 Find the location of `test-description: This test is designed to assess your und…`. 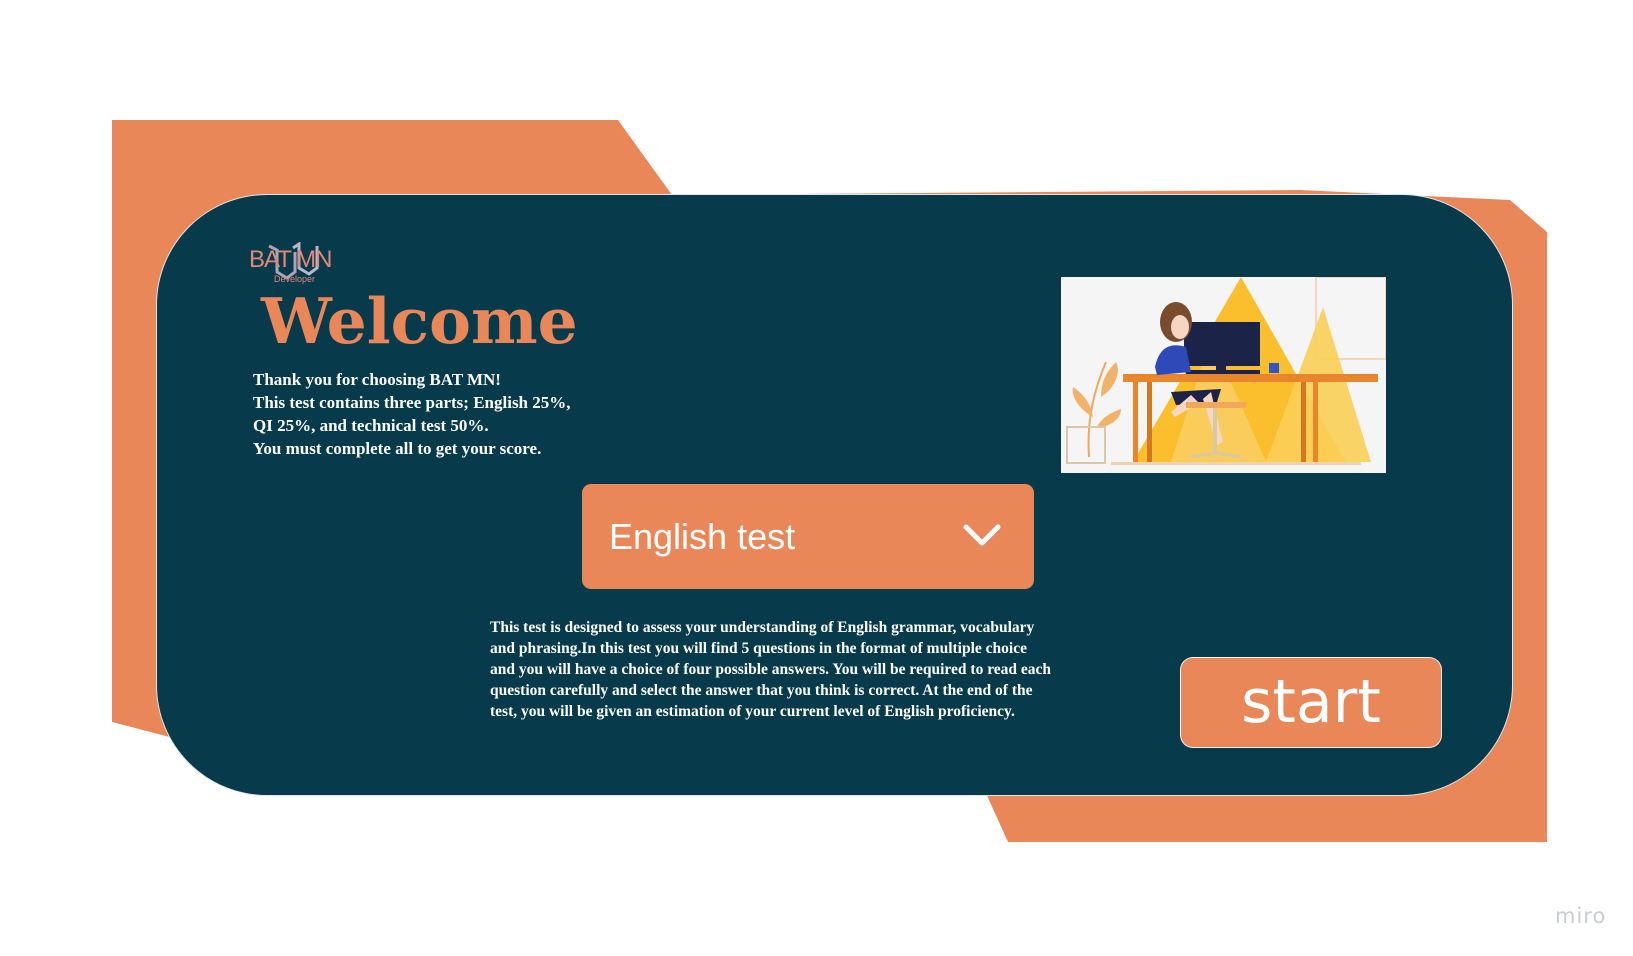

test-description: This test is designed to assess your und… is located at coordinates (830, 669).